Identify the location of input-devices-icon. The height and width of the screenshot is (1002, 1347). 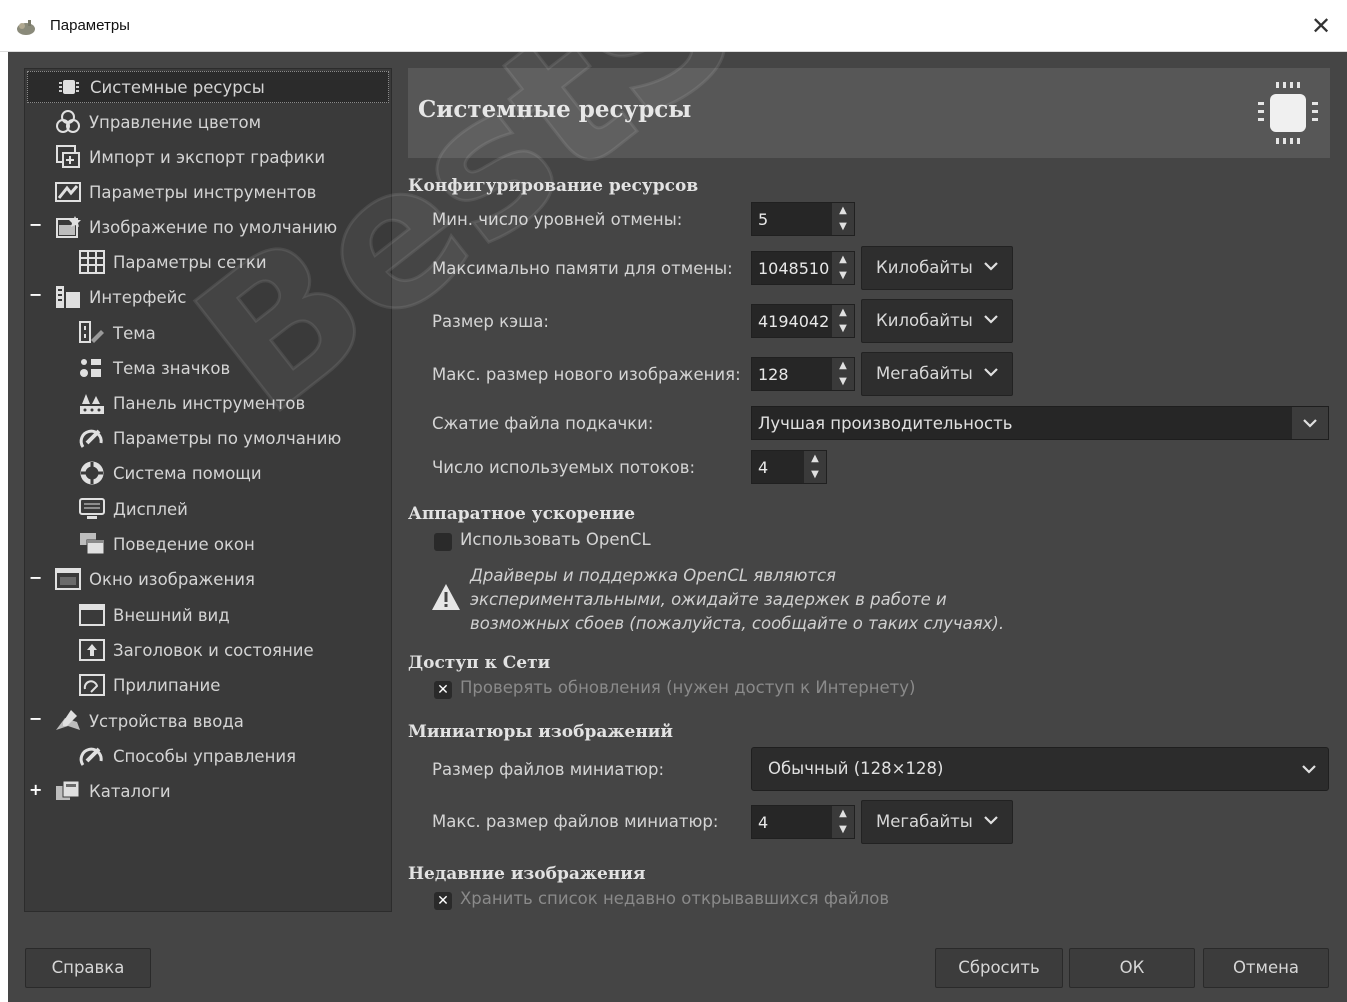
(68, 720).